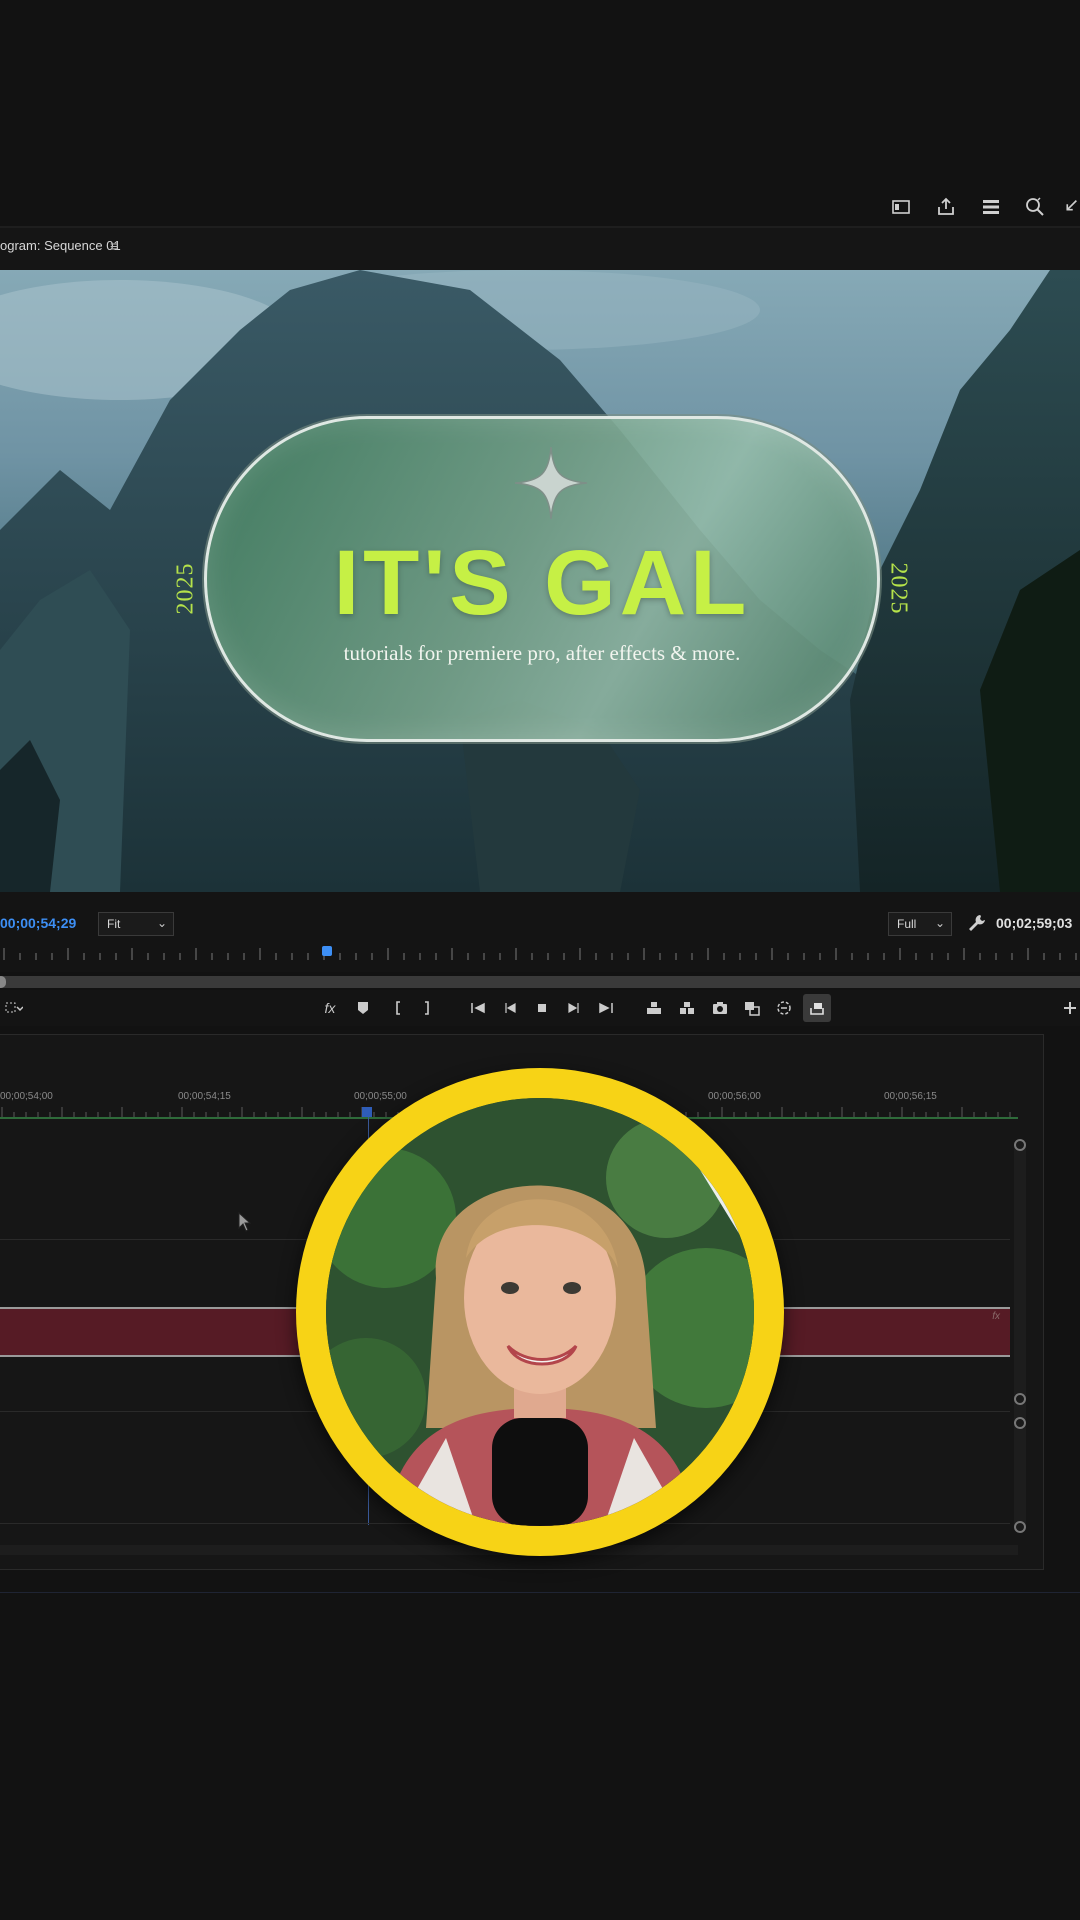 The height and width of the screenshot is (1920, 1080). What do you see at coordinates (898, 588) in the screenshot?
I see `year-right-label: 2025` at bounding box center [898, 588].